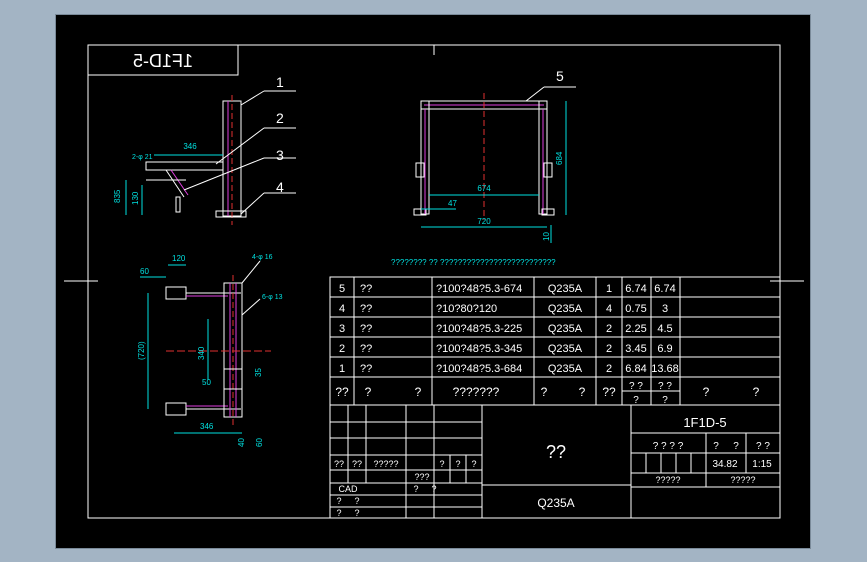 The width and height of the screenshot is (867, 562). What do you see at coordinates (635, 289) in the screenshot?
I see `bom-row-5-unit: 6.74` at bounding box center [635, 289].